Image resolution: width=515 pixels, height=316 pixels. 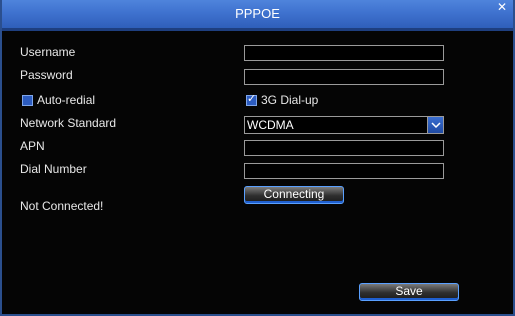 I want to click on password-field, so click(x=344, y=77).